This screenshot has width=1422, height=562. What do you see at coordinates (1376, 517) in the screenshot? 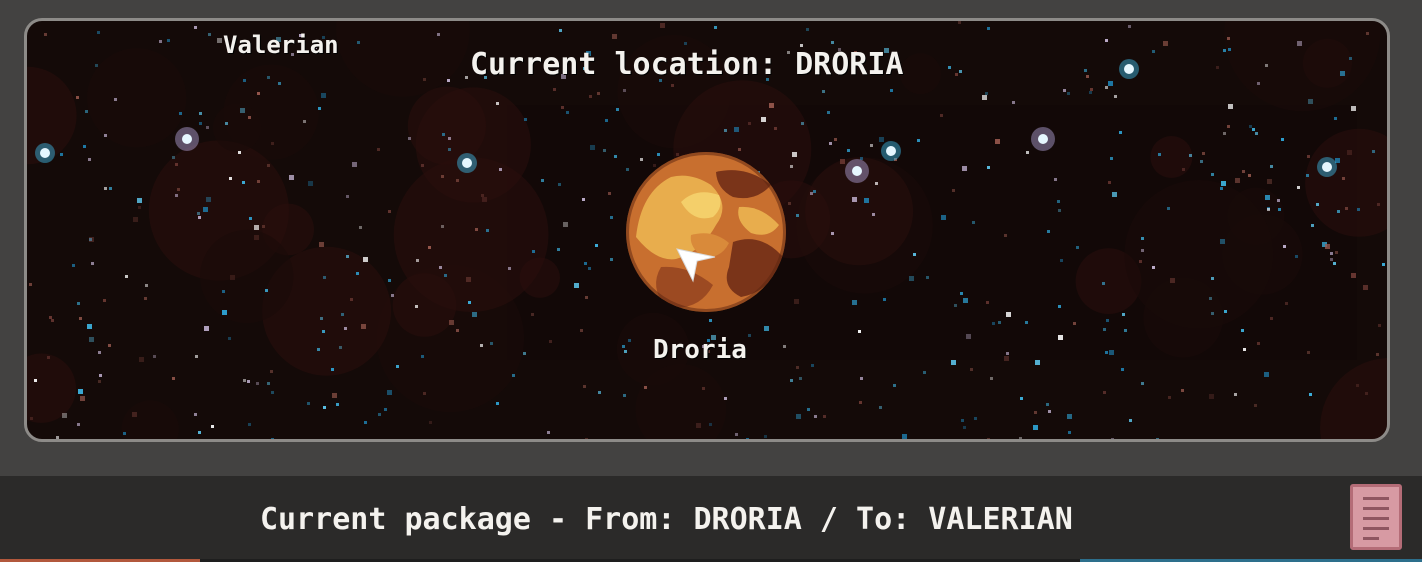
I see `document-icon` at bounding box center [1376, 517].